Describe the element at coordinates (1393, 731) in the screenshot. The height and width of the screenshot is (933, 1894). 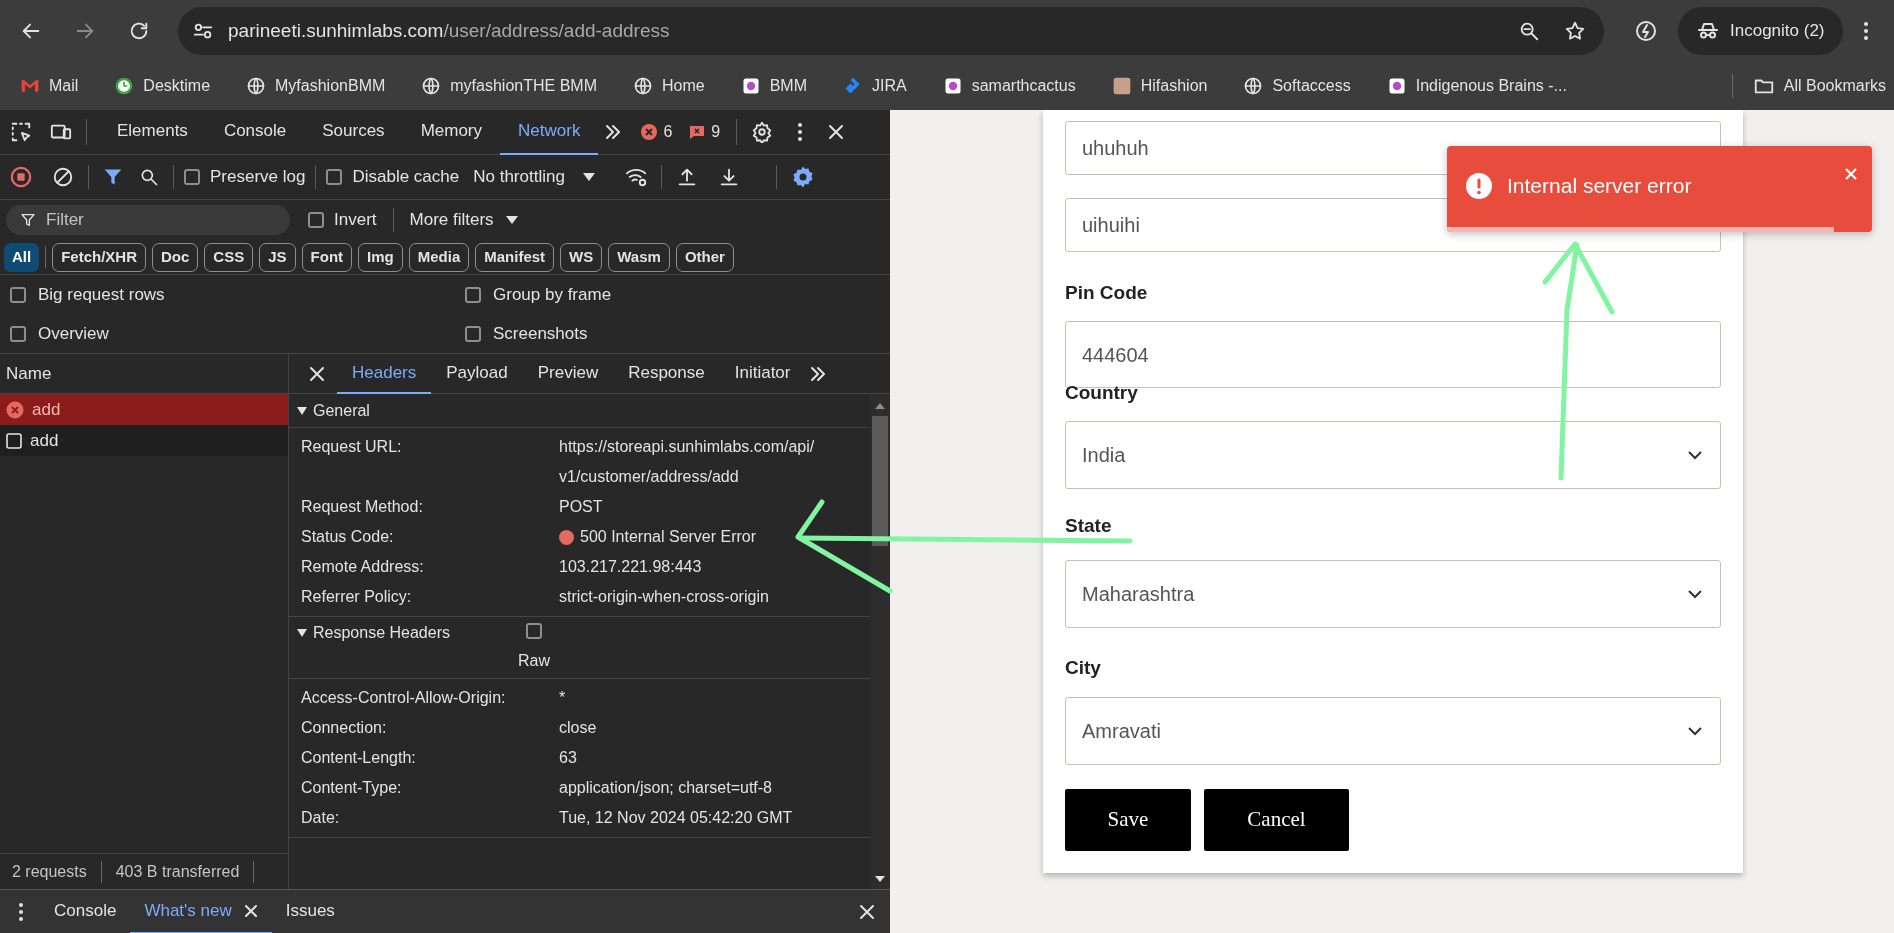
I see `dropdown: Amravati` at that location.